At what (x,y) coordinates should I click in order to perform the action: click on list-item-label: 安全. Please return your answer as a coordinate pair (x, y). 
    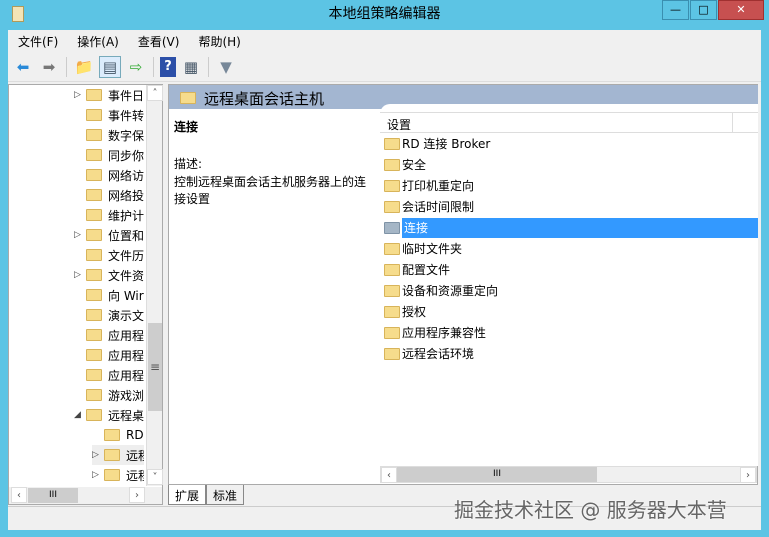
    Looking at the image, I should click on (414, 165).